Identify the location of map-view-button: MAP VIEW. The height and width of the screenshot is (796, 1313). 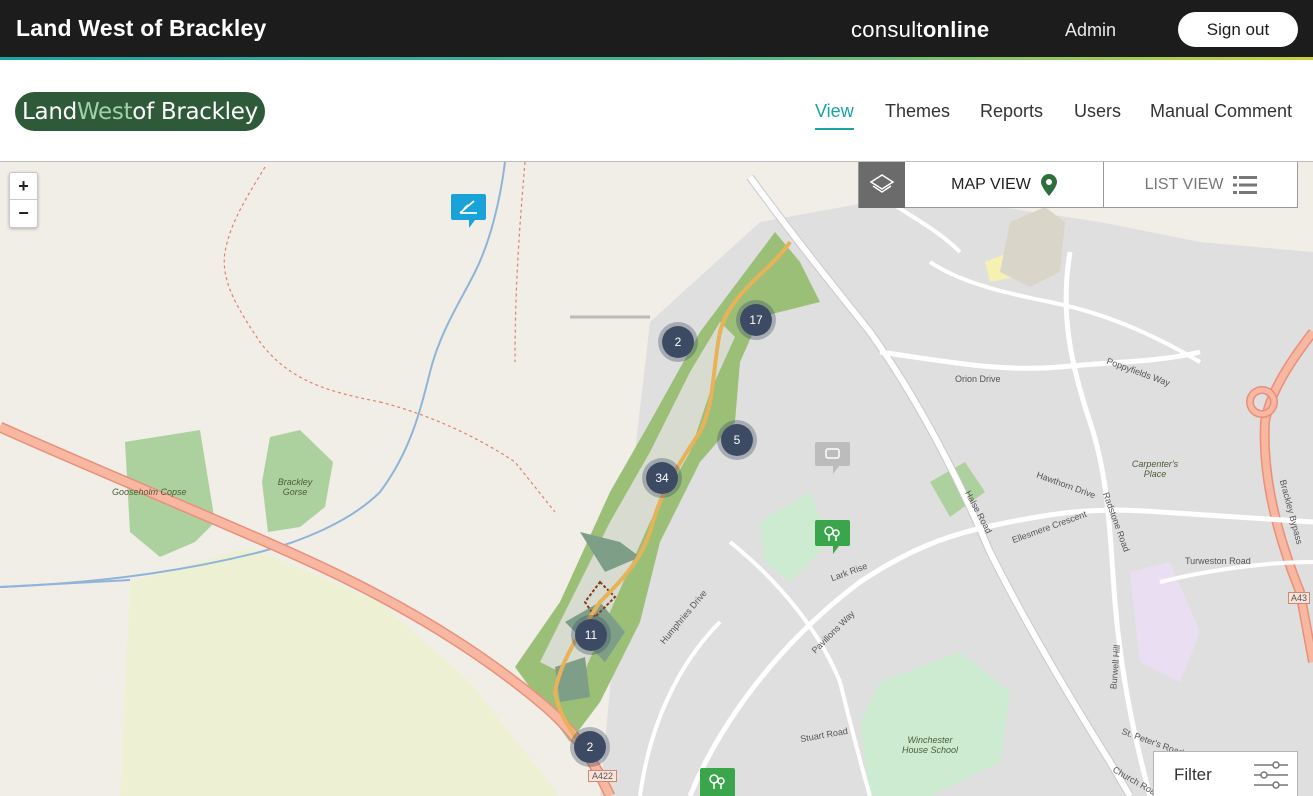
(1004, 185).